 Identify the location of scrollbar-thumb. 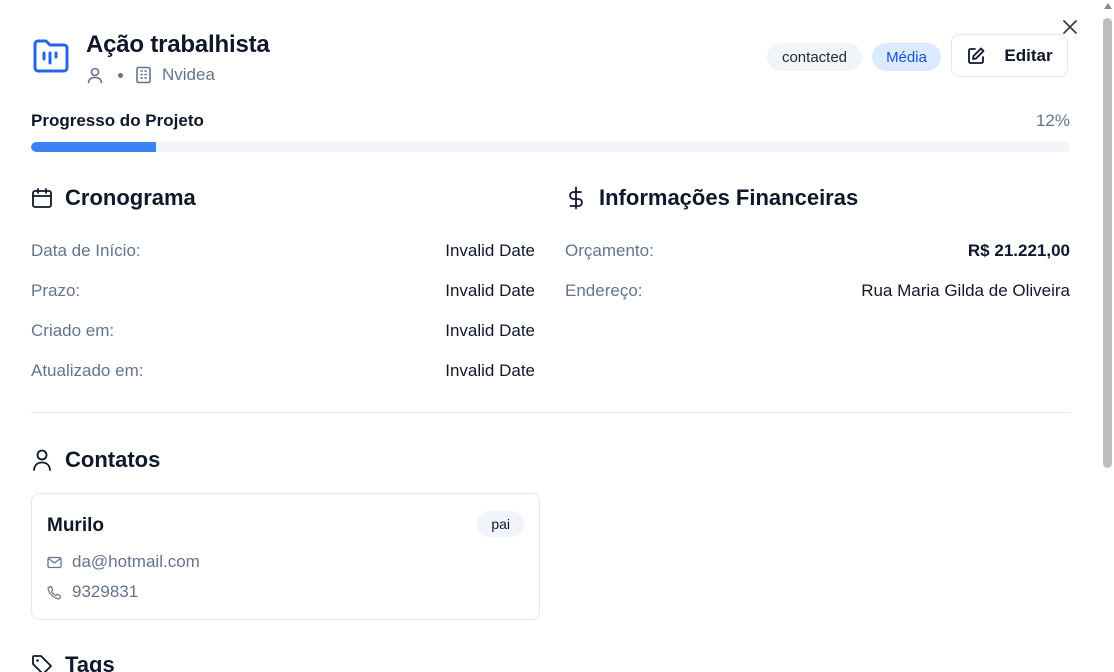
(1107, 243).